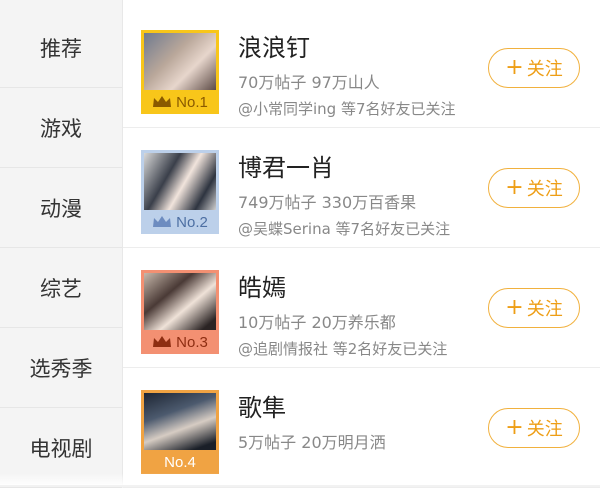 Image resolution: width=600 pixels, height=488 pixels. Describe the element at coordinates (274, 45) in the screenshot. I see `topic-title: 浪浪钉` at that location.